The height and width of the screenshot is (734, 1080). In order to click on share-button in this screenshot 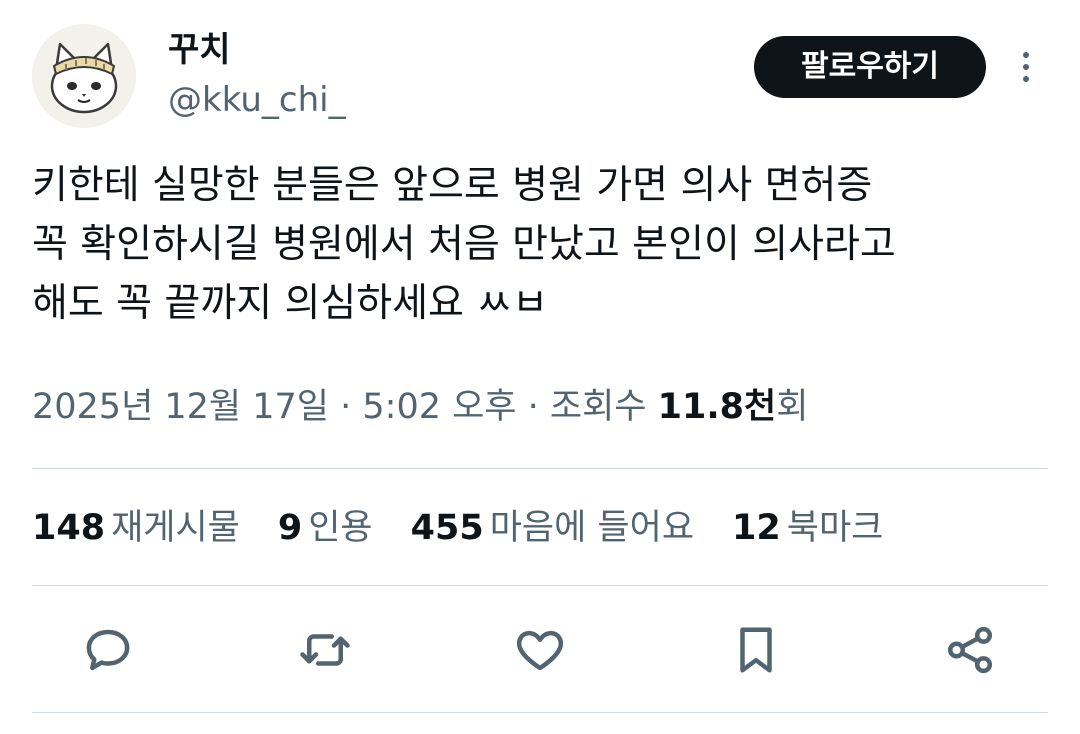, I will do `click(970, 650)`.